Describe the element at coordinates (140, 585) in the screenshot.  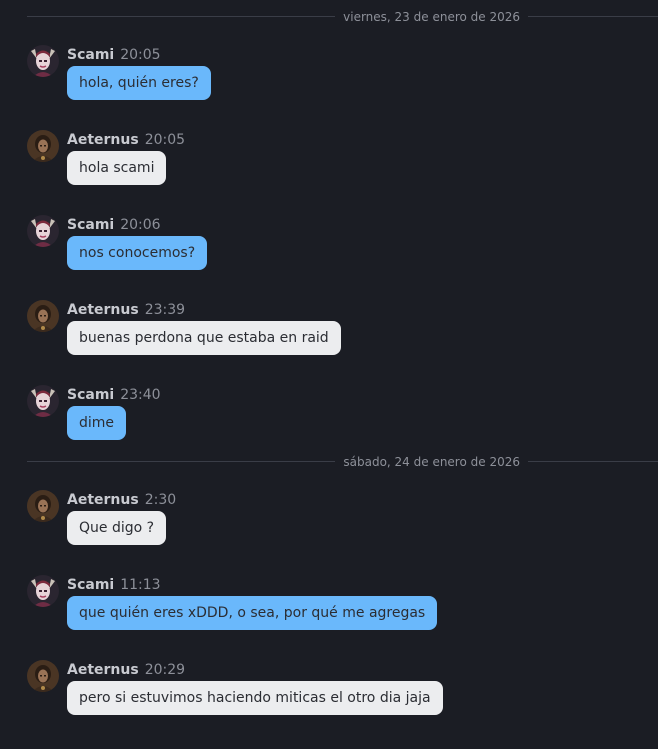
I see `message-time: 11:13` at that location.